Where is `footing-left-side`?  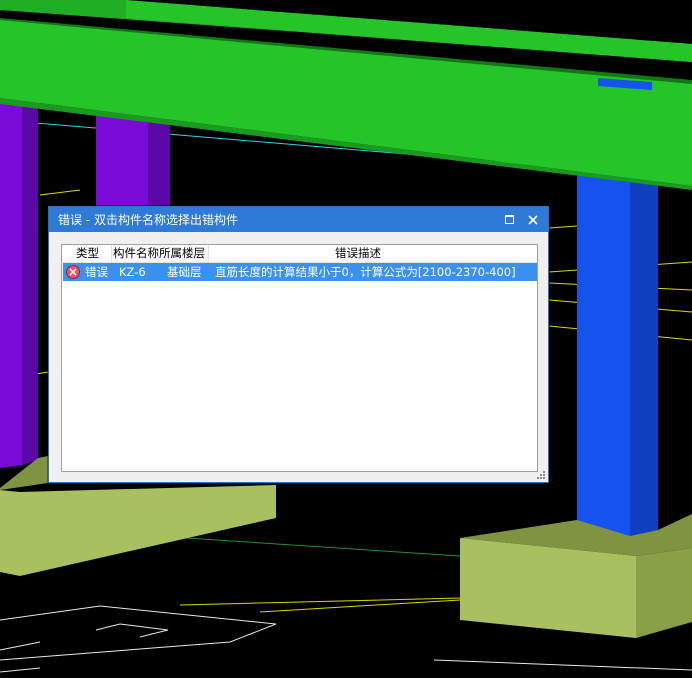 footing-left-side is located at coordinates (148, 530).